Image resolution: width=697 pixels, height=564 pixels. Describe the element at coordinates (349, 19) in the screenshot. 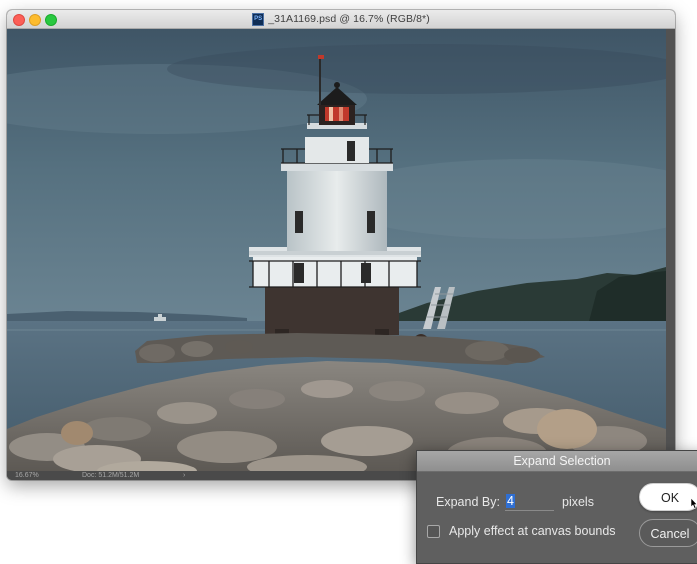

I see `document-title: _31A1169.psd @ 16.7% (RGB/8*)` at that location.